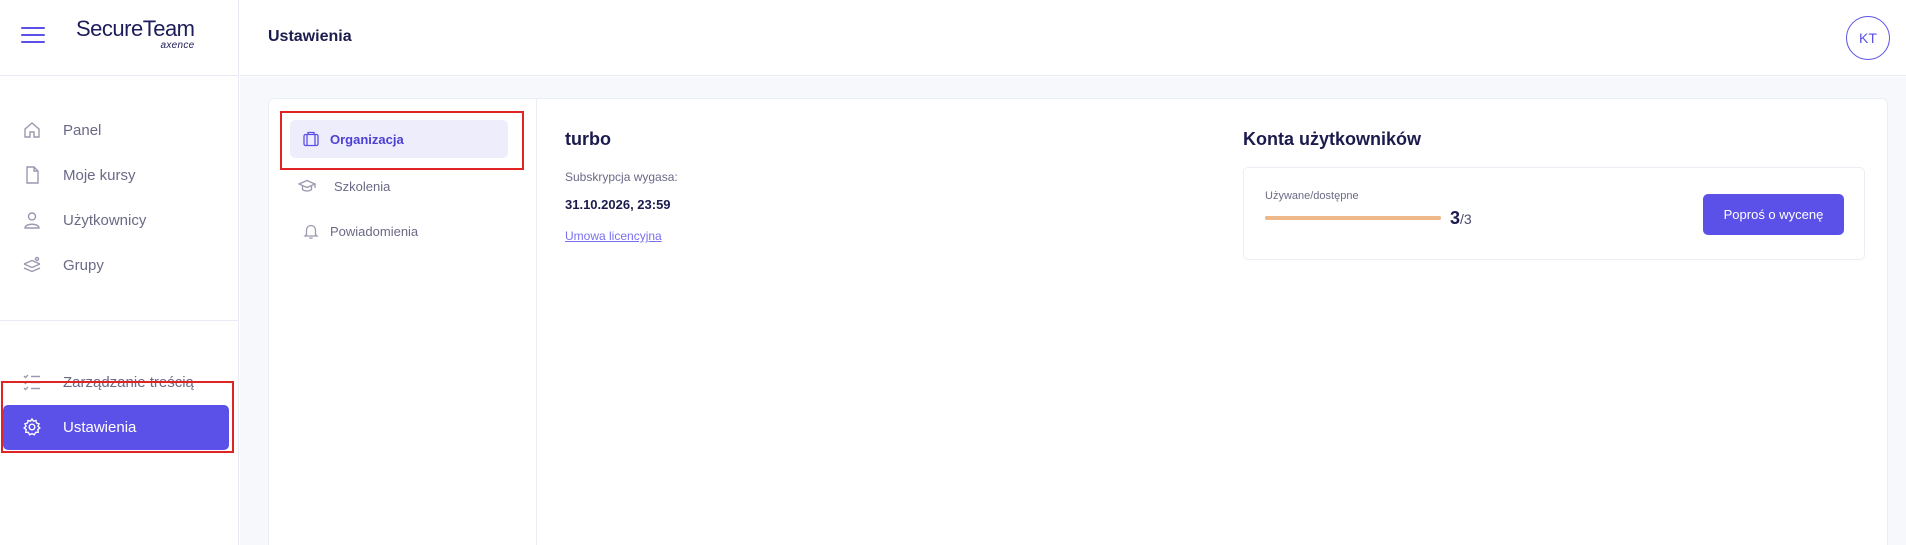  What do you see at coordinates (374, 231) in the screenshot?
I see `tab-label: Powiadomienia` at bounding box center [374, 231].